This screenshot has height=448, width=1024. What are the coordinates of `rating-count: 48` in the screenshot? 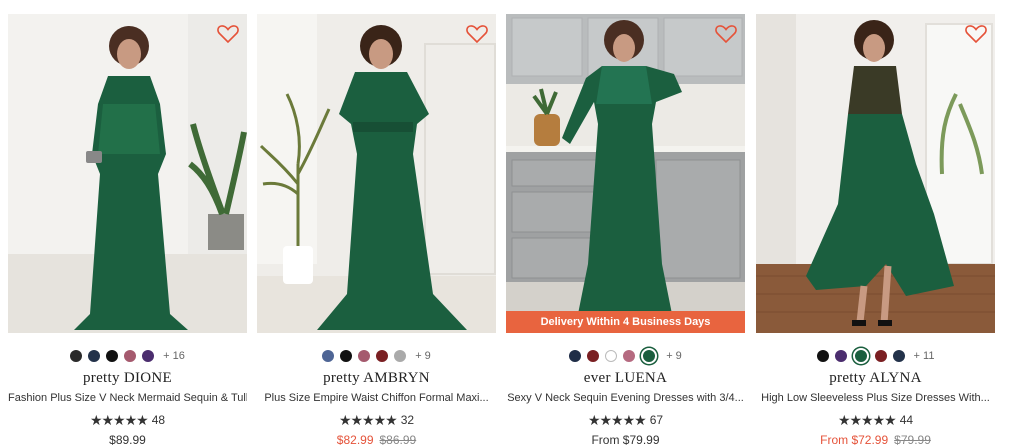 It's located at (158, 420).